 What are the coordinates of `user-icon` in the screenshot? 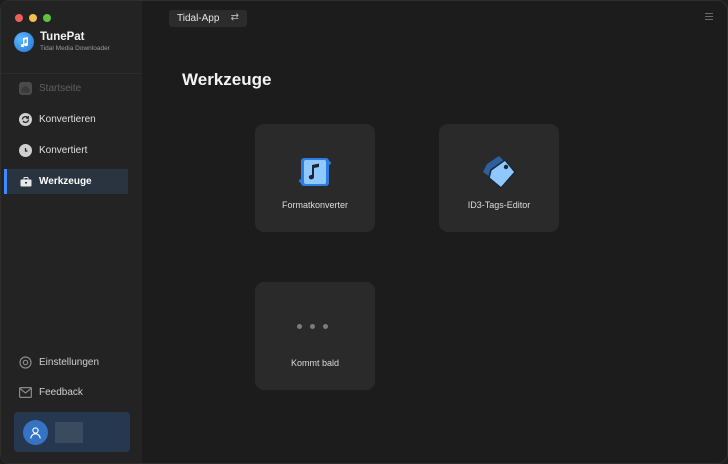 It's located at (35, 432).